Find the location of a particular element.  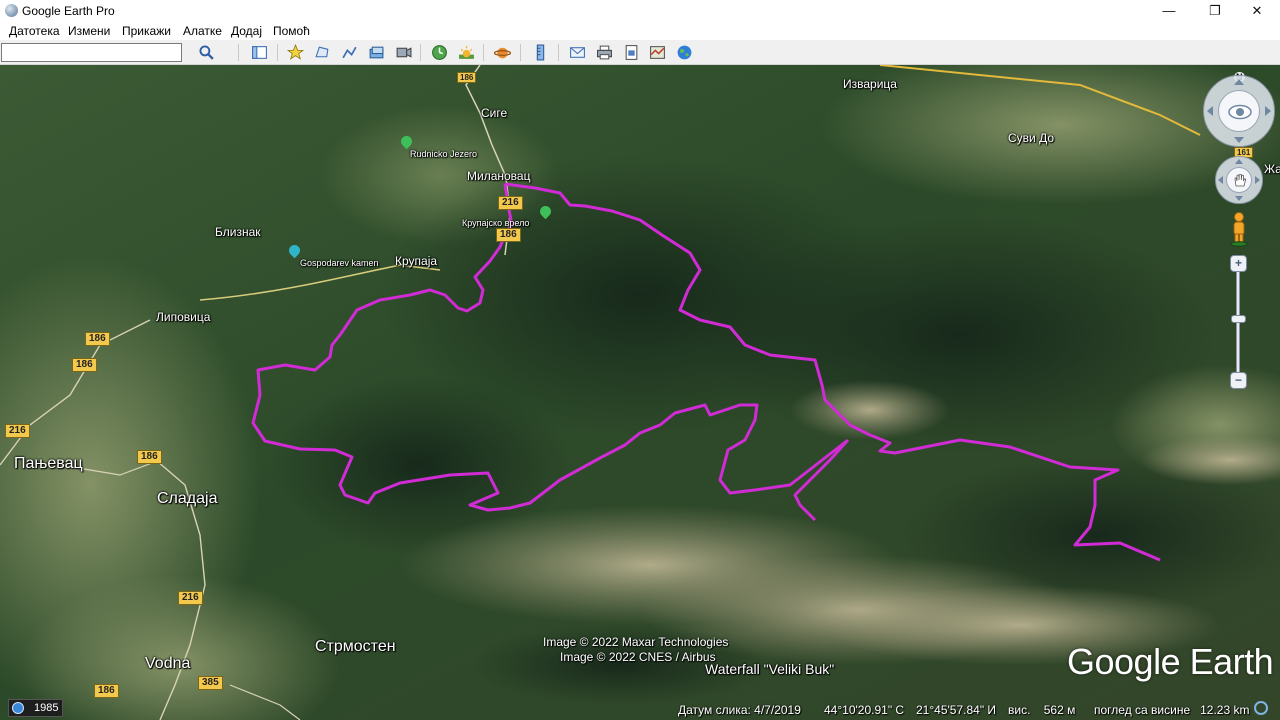

save-image-button is located at coordinates (631, 52).